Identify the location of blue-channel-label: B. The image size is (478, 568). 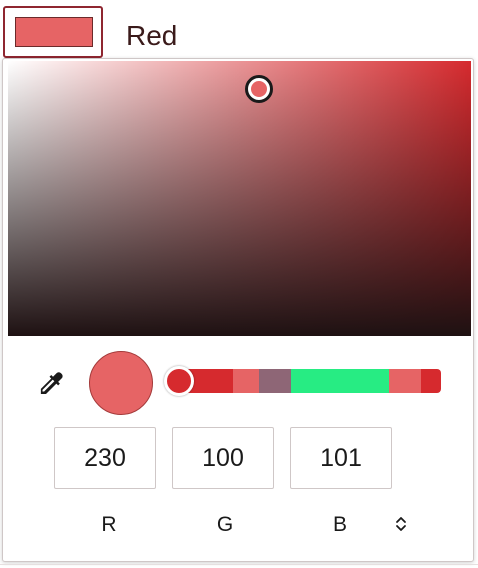
(339, 524).